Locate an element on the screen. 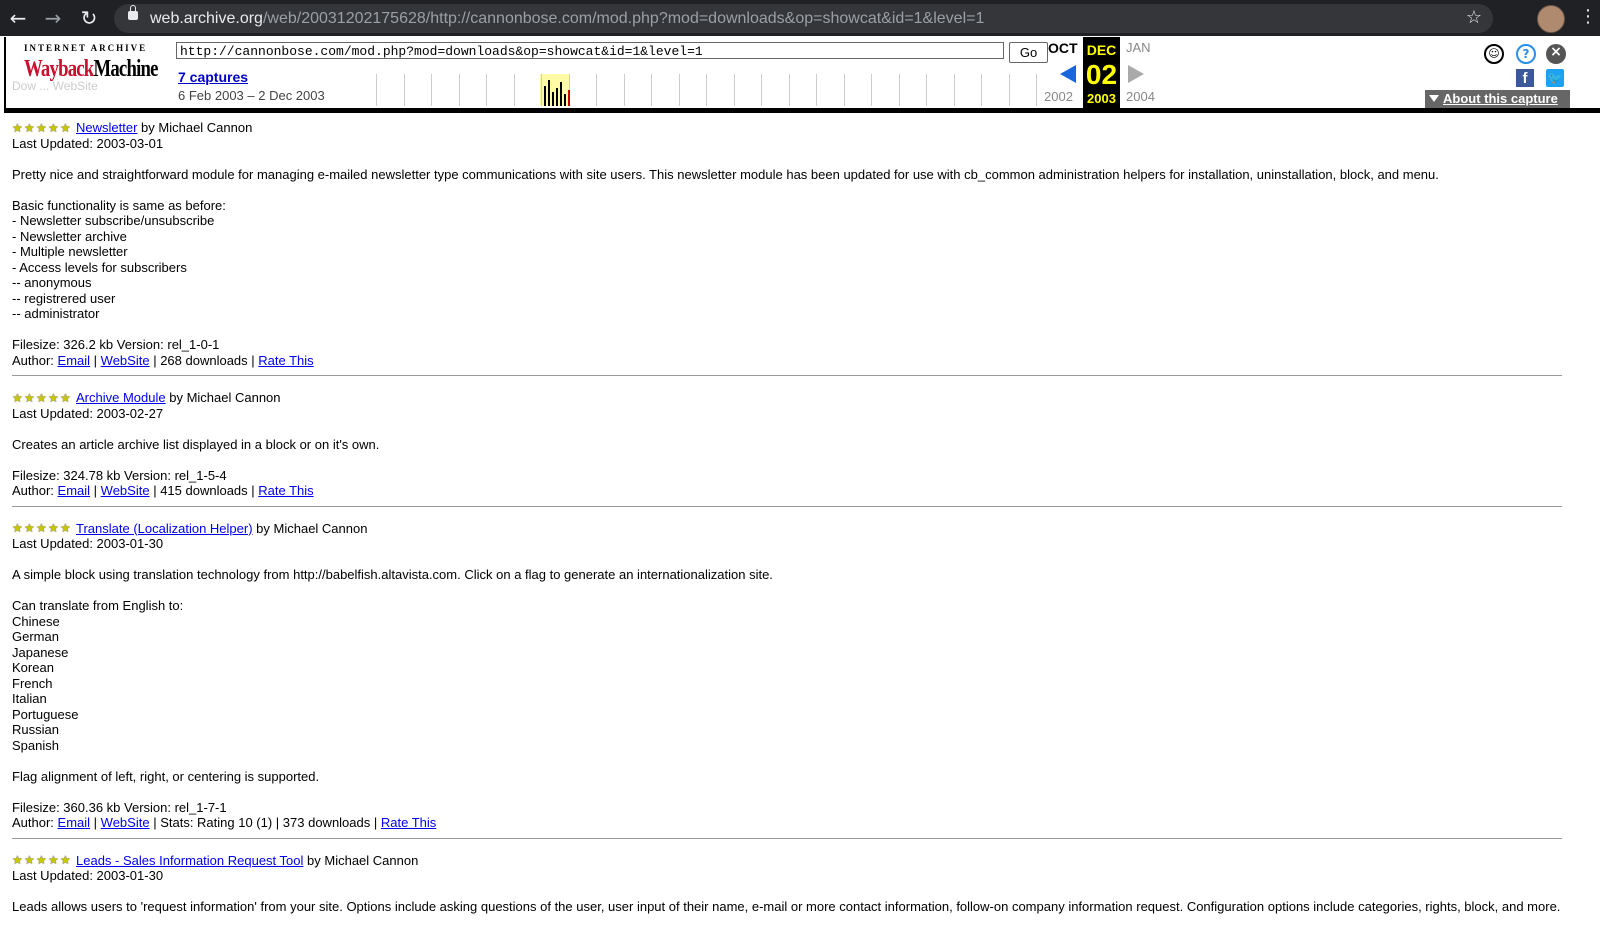  item-title-link: Leads - Sales Information Request Tool is located at coordinates (189, 861).